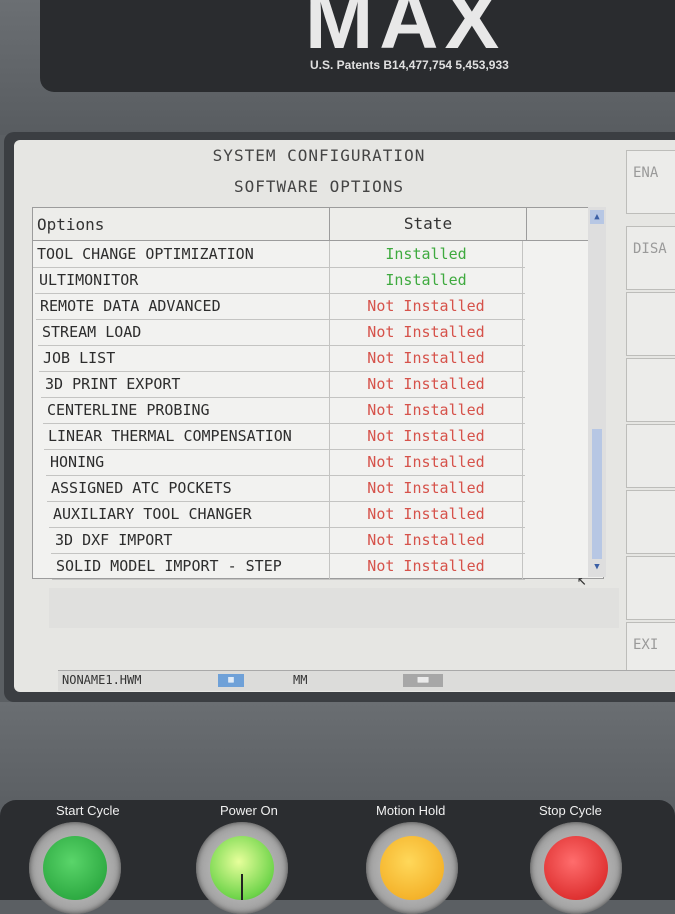 This screenshot has width=675, height=914. I want to click on keyboard-toggle-icon: ▦▦, so click(423, 680).